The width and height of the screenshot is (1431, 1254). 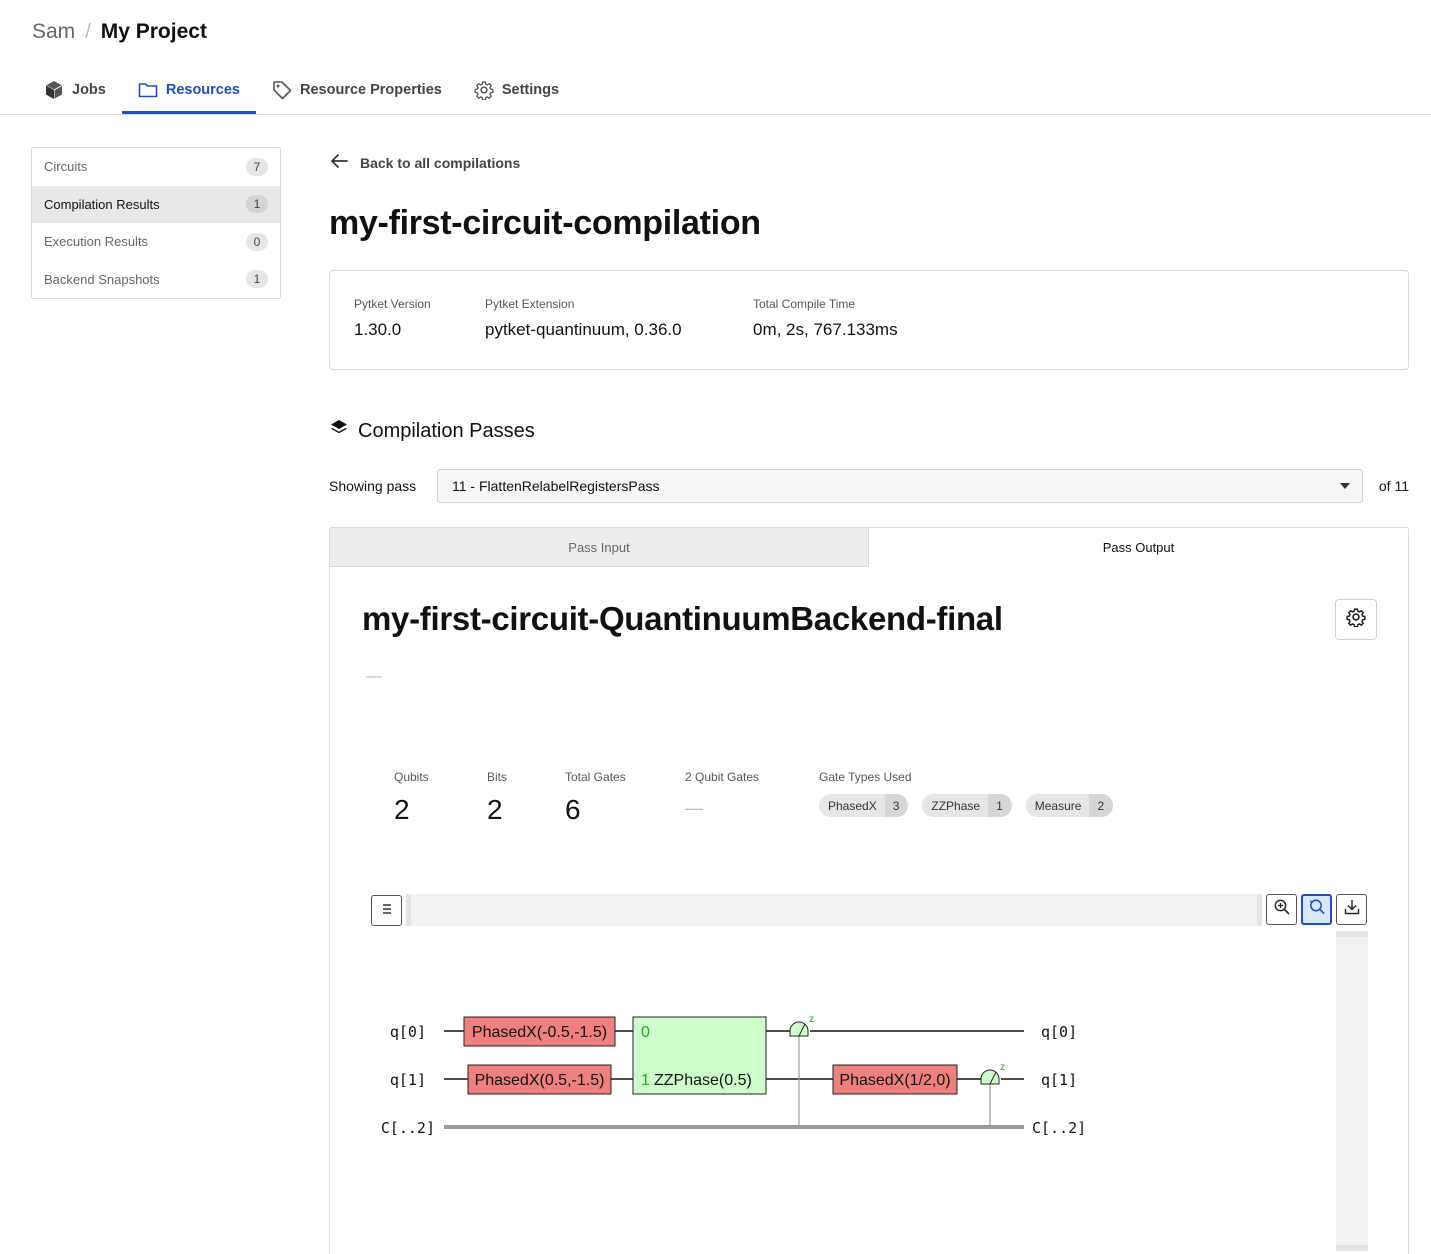 What do you see at coordinates (896, 805) in the screenshot?
I see `gate-type-count: 3` at bounding box center [896, 805].